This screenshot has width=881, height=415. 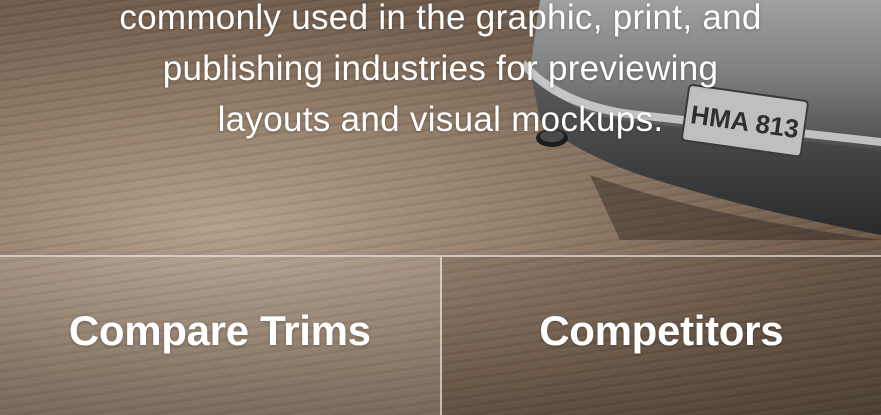 I want to click on hero-description-line: publishing industries for previewing, so click(x=440, y=68).